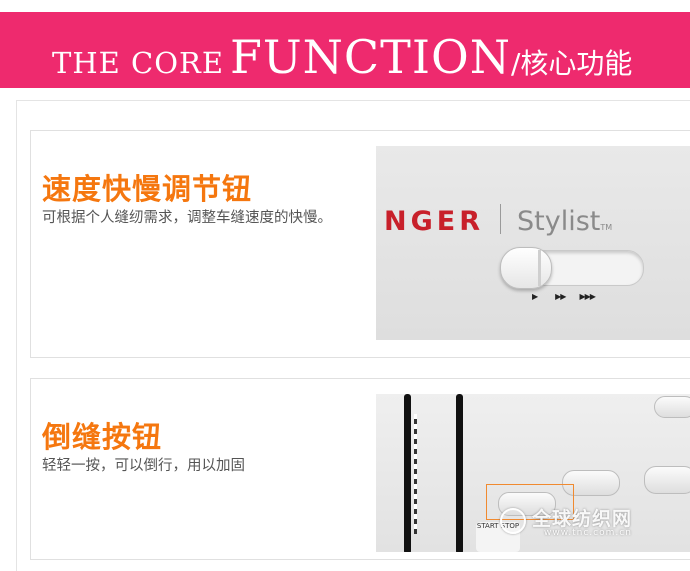 Image resolution: width=690 pixels, height=571 pixels. Describe the element at coordinates (138, 63) in the screenshot. I see `title-small: THE CORE` at that location.